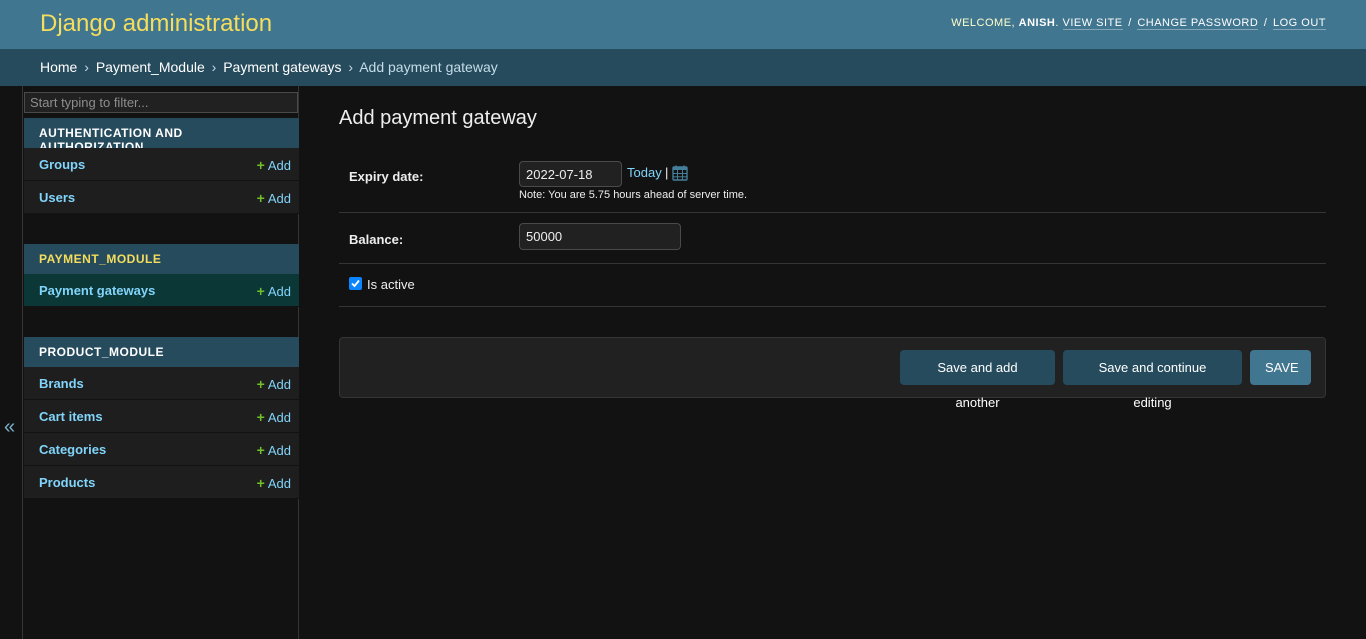  Describe the element at coordinates (161, 136) in the screenshot. I see `module-caption: Authentication and Authorization` at that location.